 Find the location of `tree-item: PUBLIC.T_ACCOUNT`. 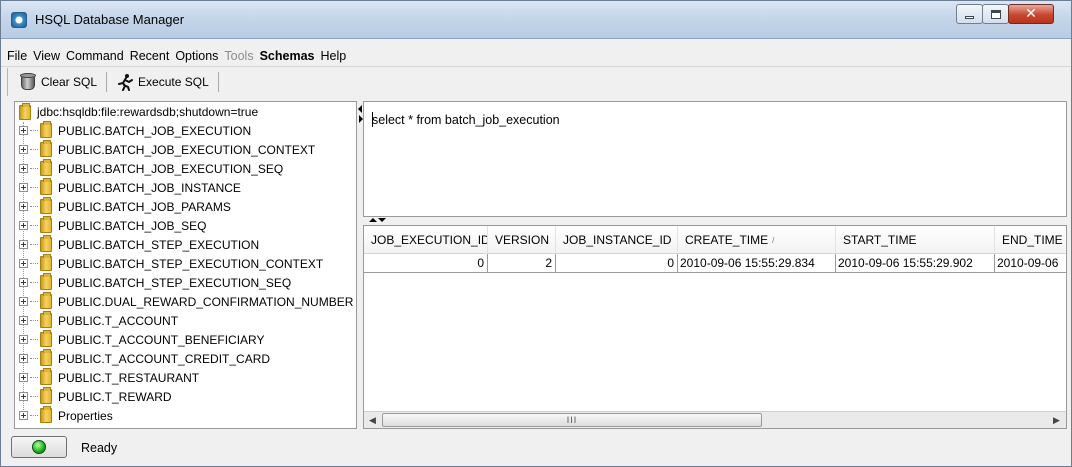

tree-item: PUBLIC.T_ACCOUNT is located at coordinates (98, 320).